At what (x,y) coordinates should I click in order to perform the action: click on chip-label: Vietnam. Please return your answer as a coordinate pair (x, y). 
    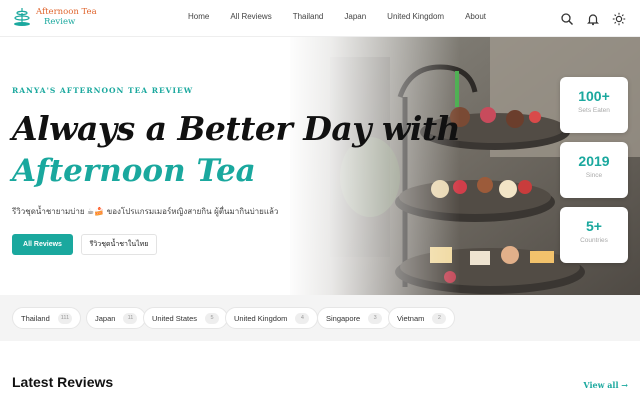
    Looking at the image, I should click on (411, 318).